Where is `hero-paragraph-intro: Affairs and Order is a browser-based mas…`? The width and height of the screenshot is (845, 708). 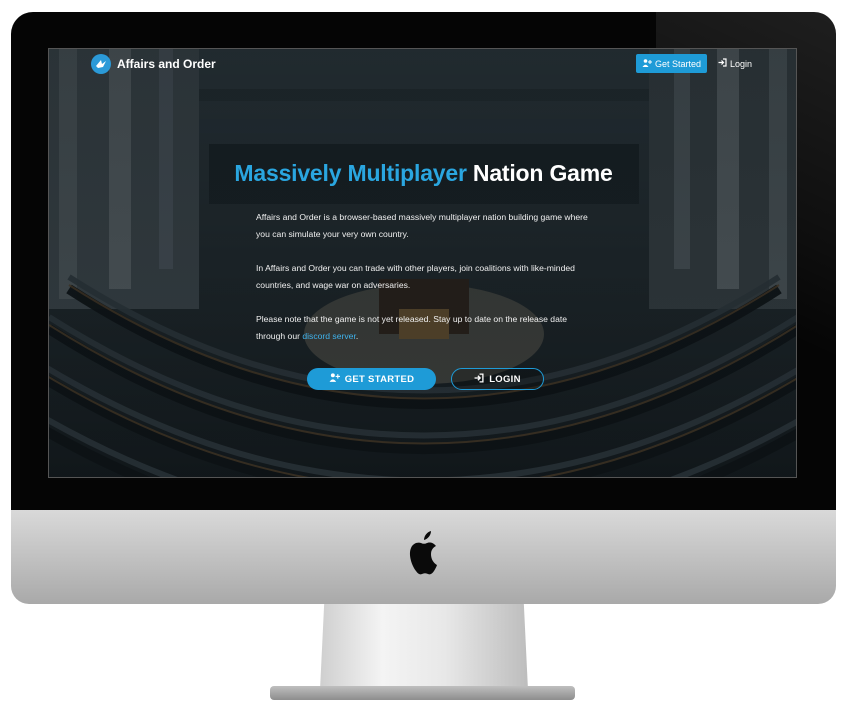
hero-paragraph-intro: Affairs and Order is a browser-based mas… is located at coordinates (422, 225).